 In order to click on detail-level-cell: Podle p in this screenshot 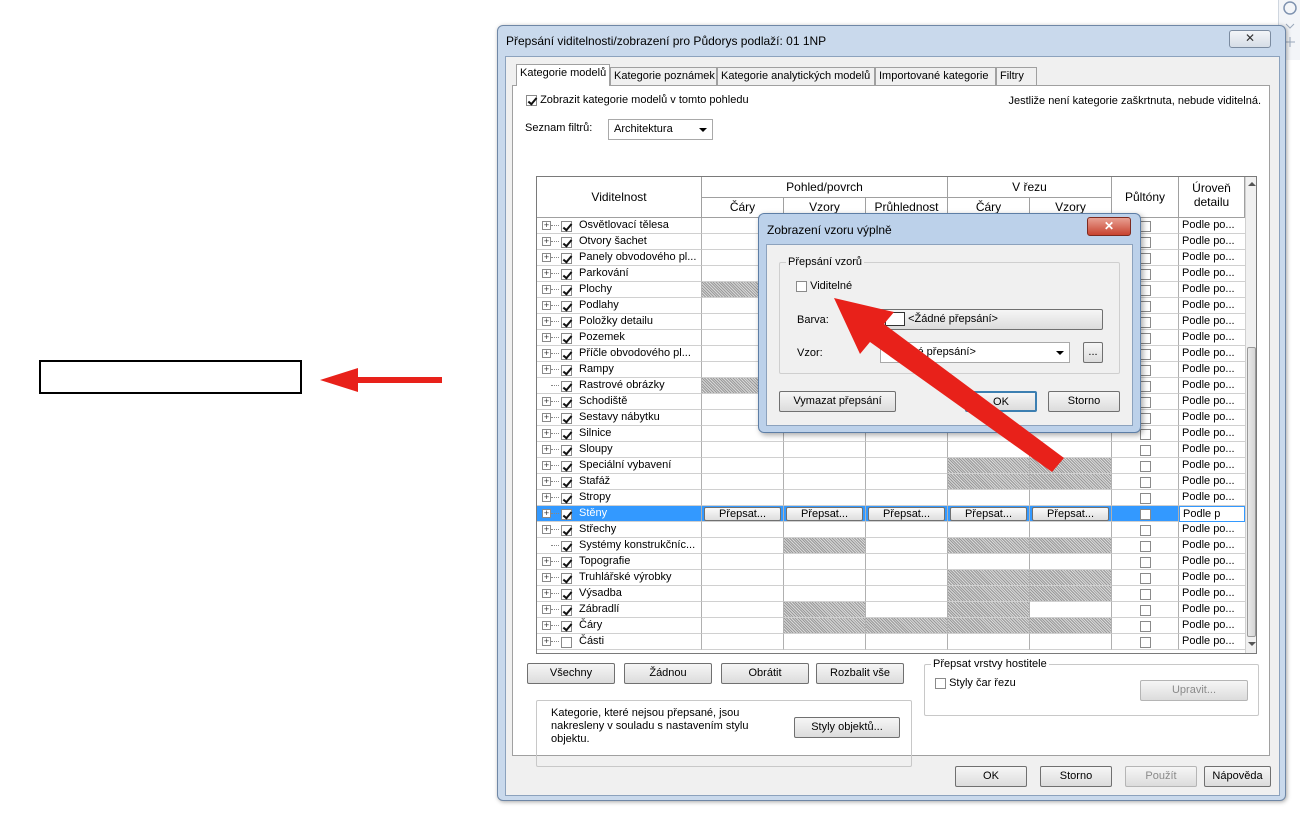, I will do `click(1212, 514)`.